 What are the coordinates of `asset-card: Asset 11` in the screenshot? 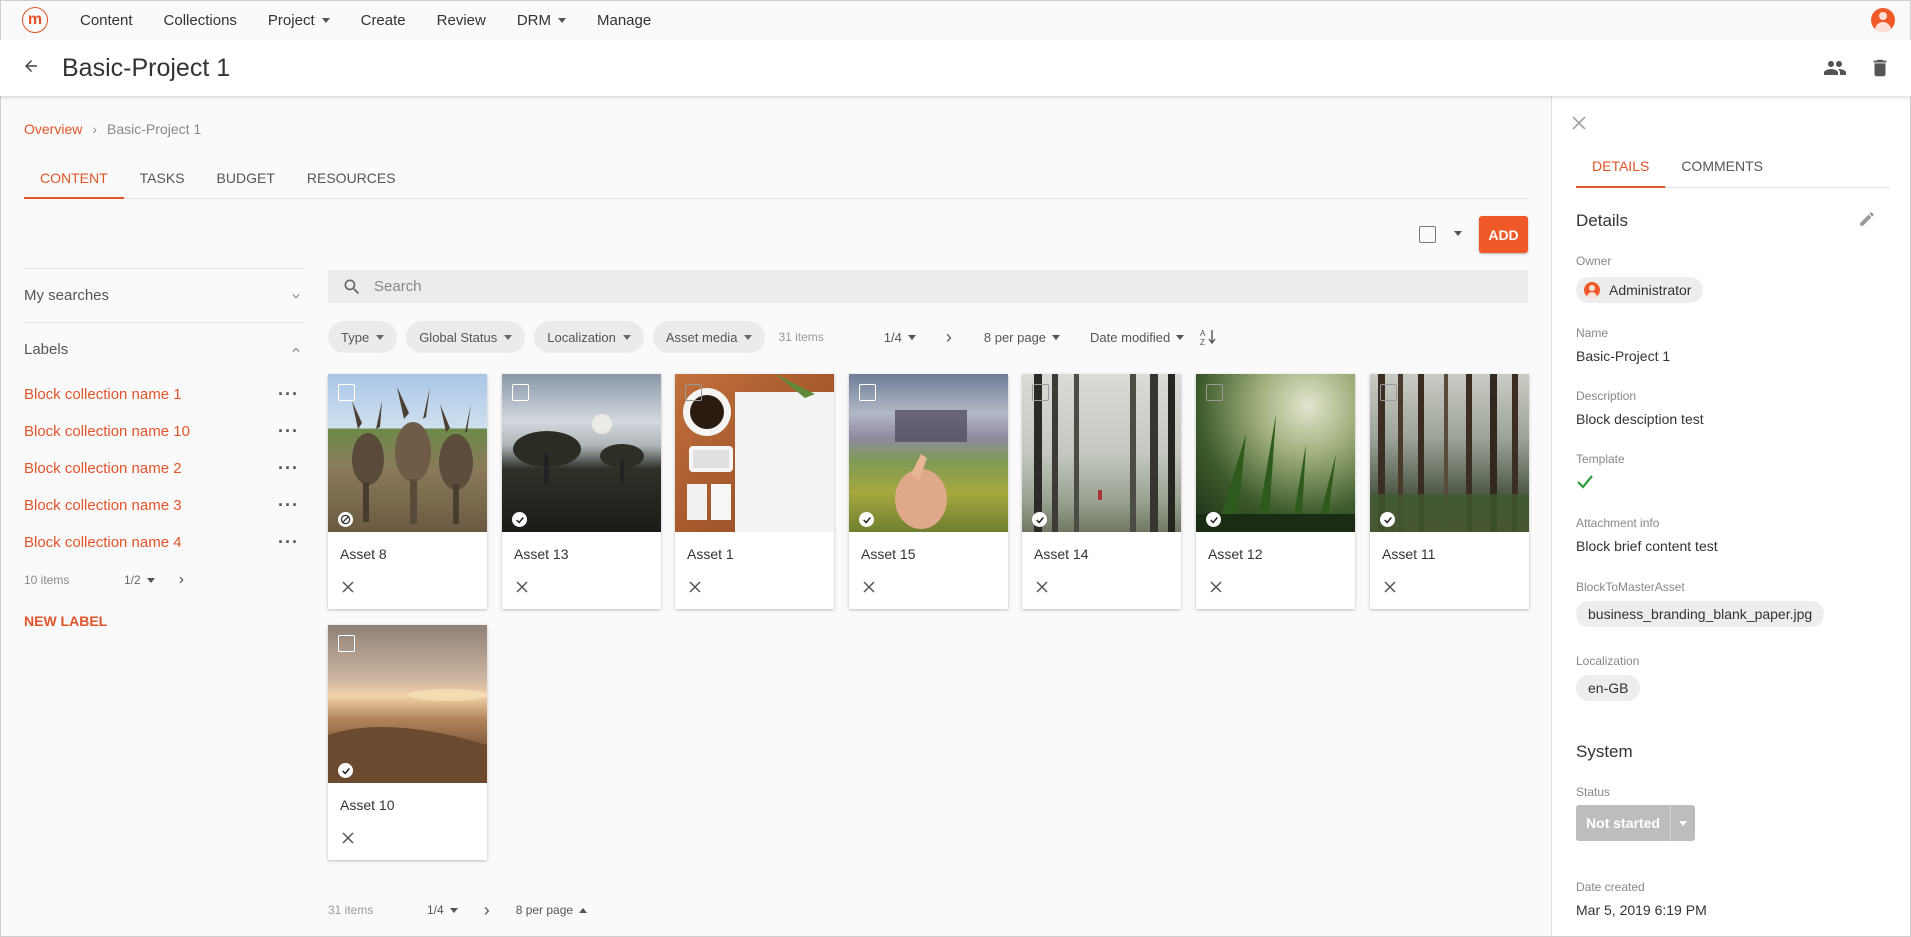 It's located at (1449, 491).